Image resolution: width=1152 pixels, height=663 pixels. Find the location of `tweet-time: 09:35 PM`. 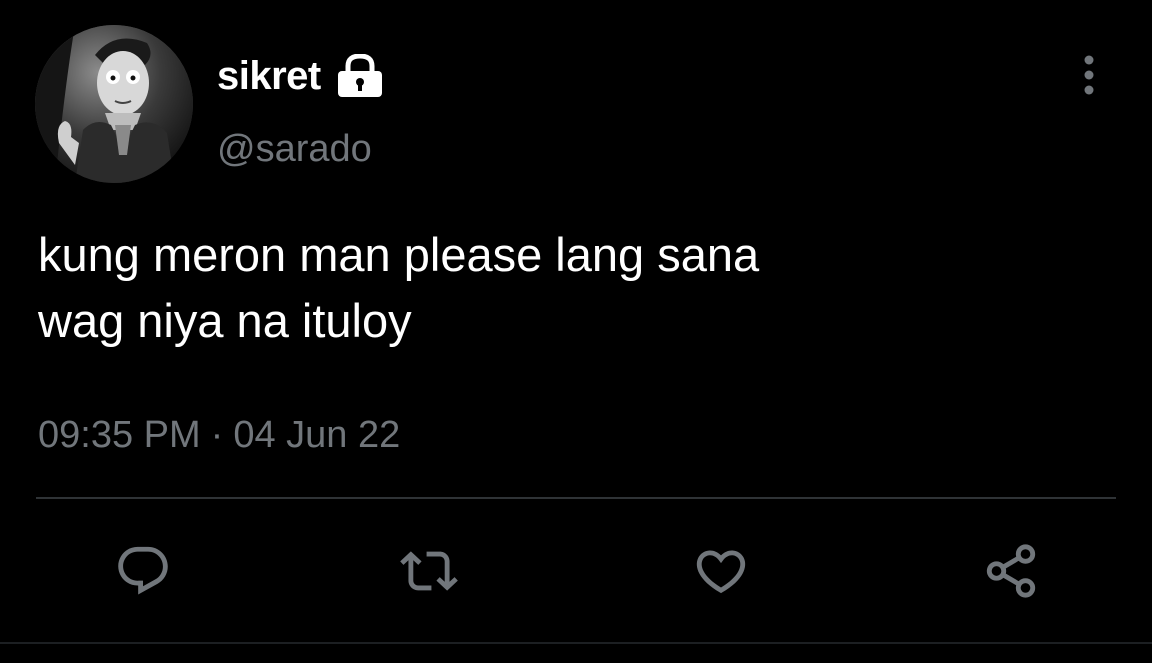

tweet-time: 09:35 PM is located at coordinates (119, 435).